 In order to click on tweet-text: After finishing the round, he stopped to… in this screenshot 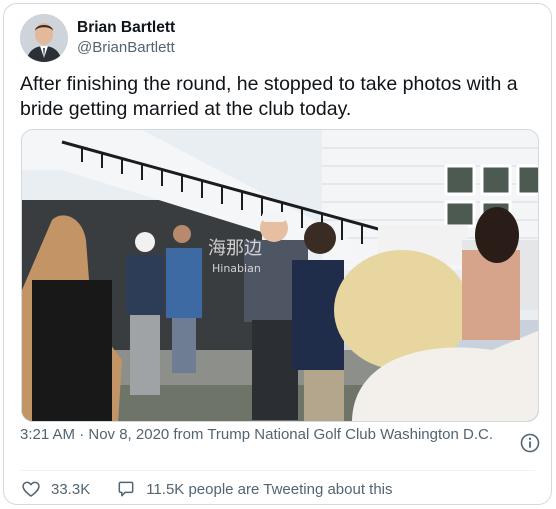, I will do `click(269, 96)`.